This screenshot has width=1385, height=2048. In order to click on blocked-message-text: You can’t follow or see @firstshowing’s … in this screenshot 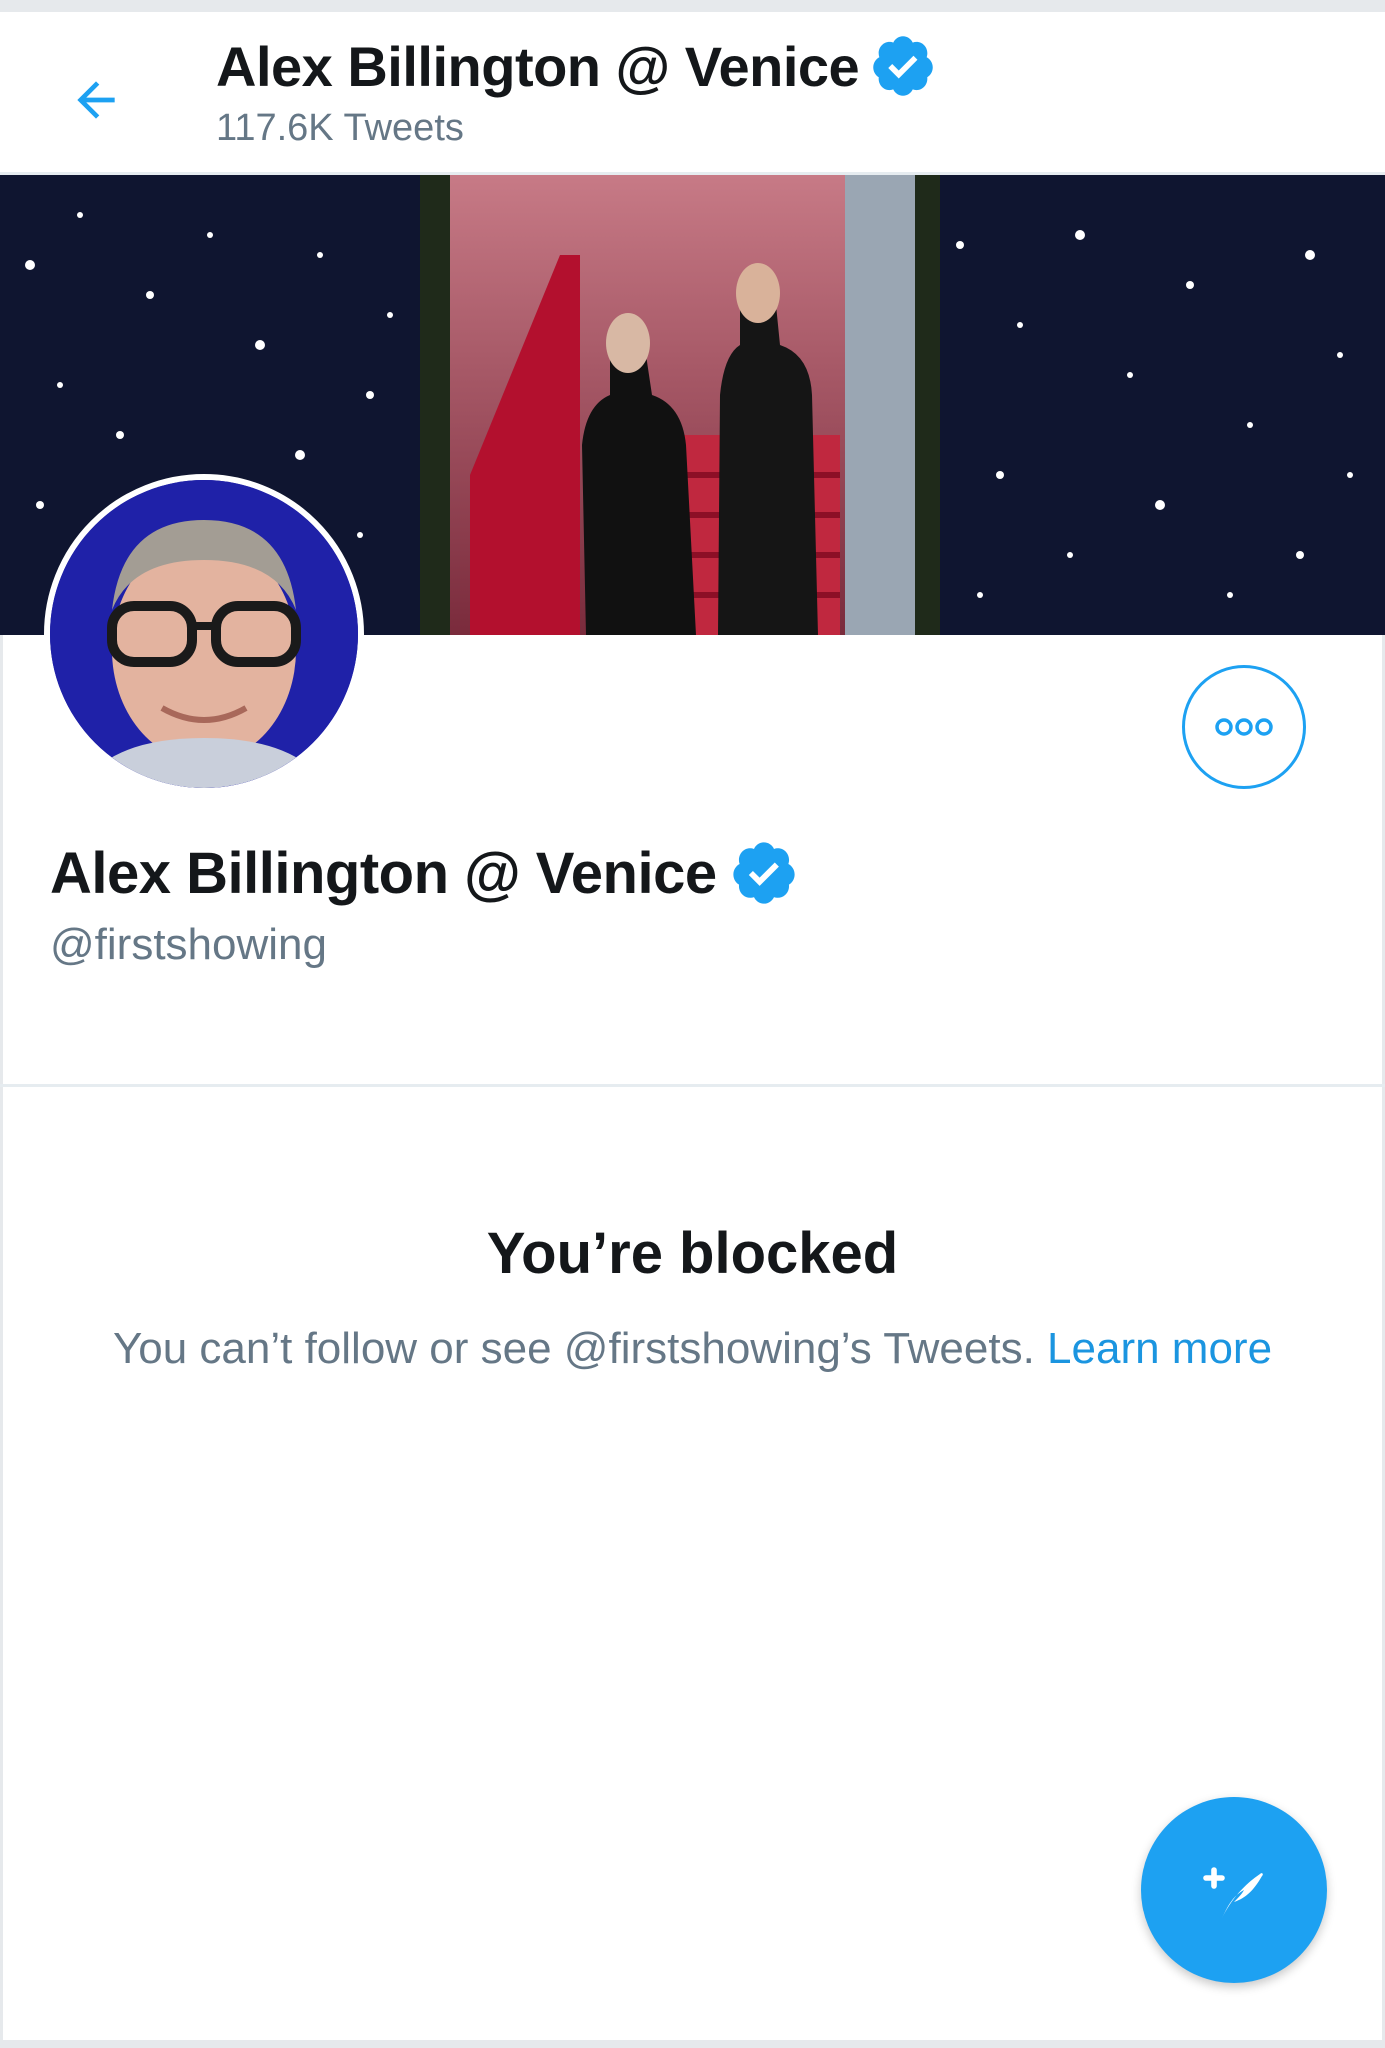, I will do `click(573, 1348)`.